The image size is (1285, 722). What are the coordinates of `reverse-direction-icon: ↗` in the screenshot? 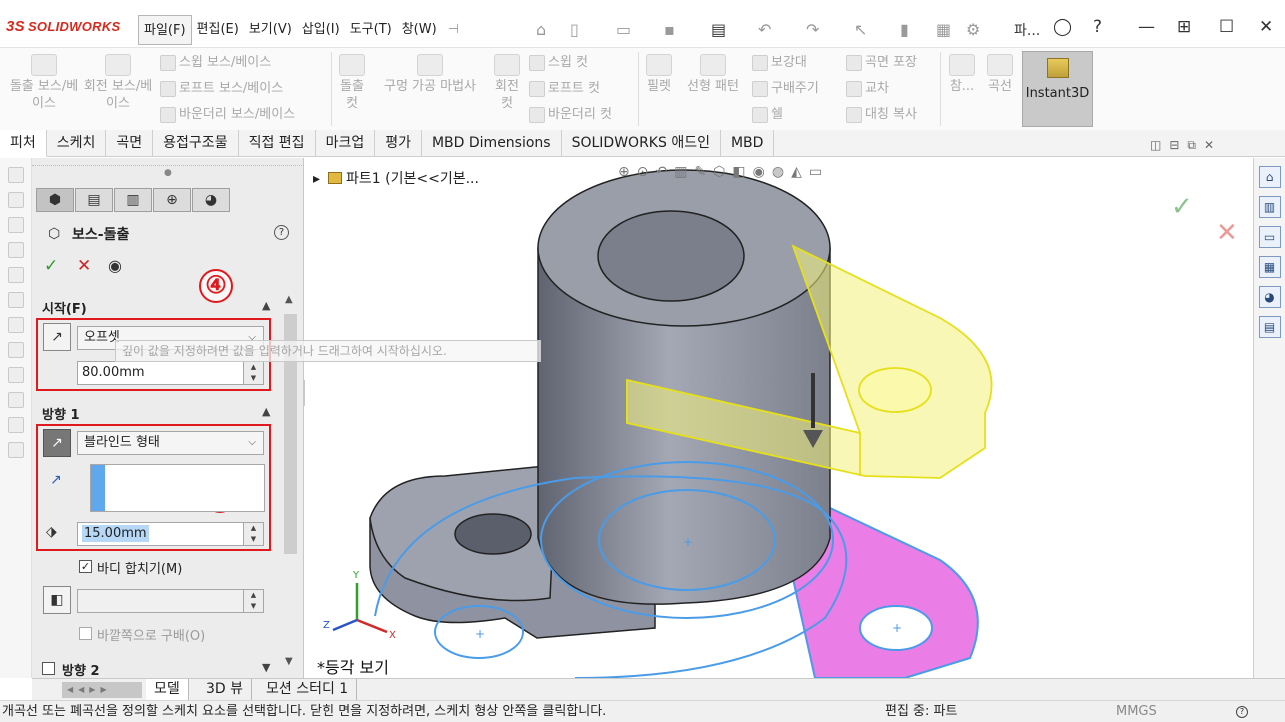 It's located at (57, 443).